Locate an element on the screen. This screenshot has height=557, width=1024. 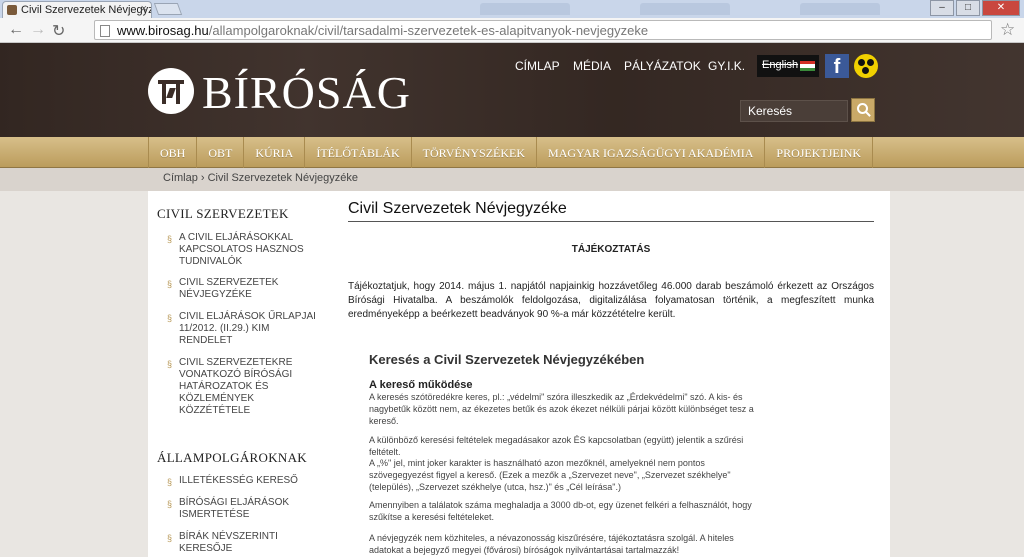
site-logo-text: BÍRÓSÁG is located at coordinates (306, 92).